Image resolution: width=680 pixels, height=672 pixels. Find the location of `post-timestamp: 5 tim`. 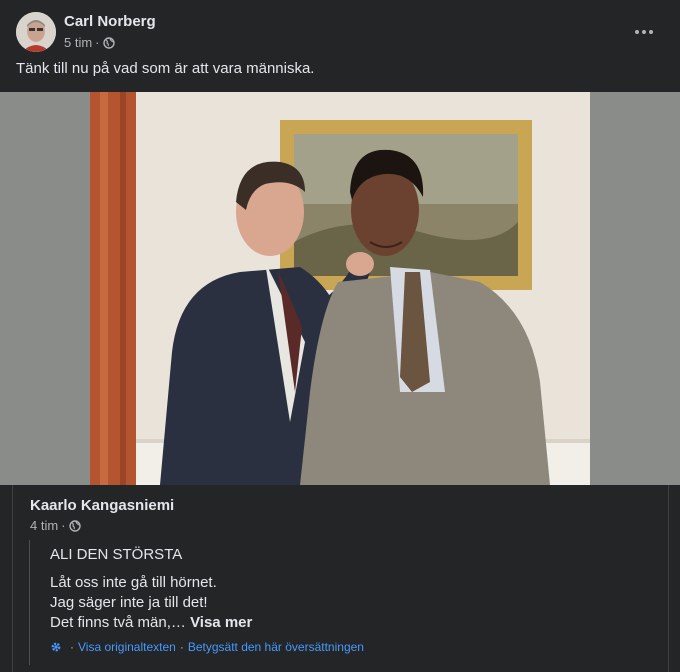

post-timestamp: 5 tim is located at coordinates (78, 42).